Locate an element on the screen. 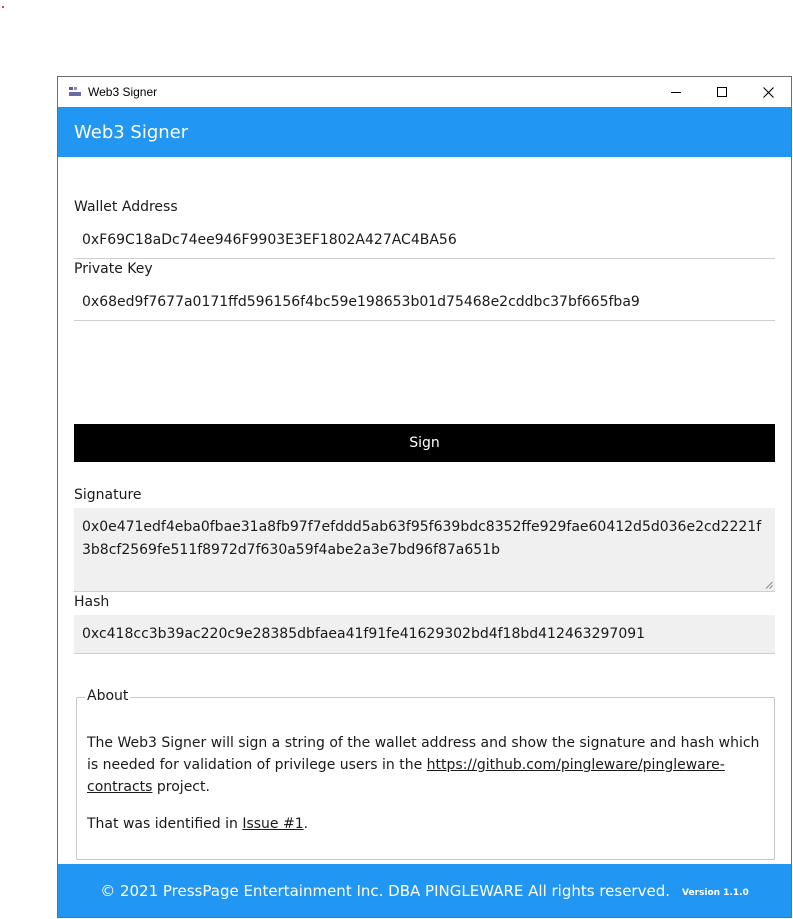 The height and width of the screenshot is (919, 793). about-paragraph-2: That was identified in Issue #1. is located at coordinates (426, 824).